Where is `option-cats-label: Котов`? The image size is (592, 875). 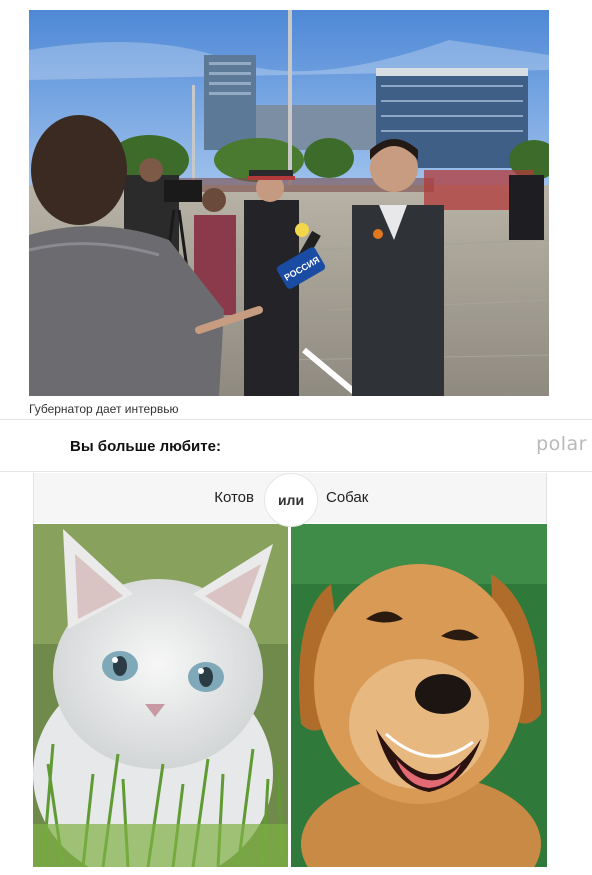
option-cats-label: Котов is located at coordinates (234, 497).